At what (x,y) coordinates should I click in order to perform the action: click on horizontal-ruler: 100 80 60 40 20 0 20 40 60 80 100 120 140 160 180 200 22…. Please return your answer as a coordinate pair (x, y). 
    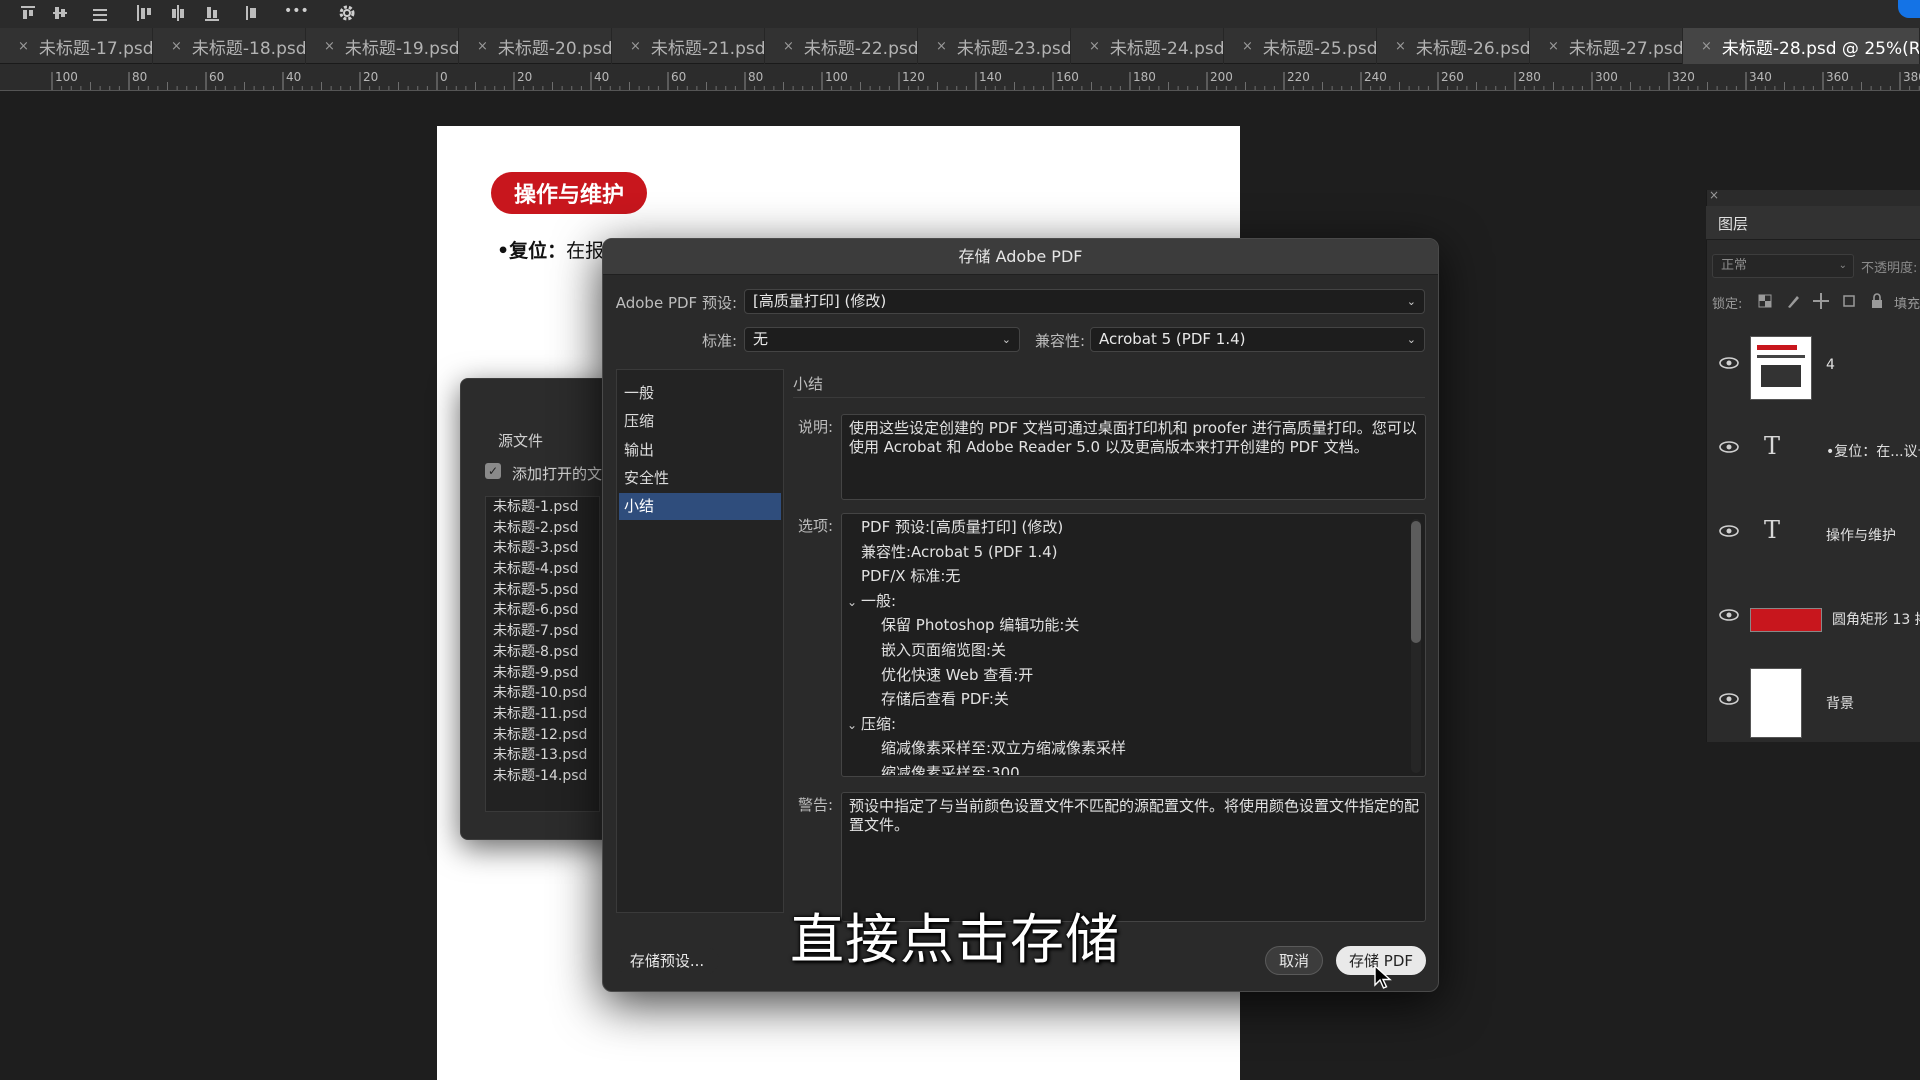
    Looking at the image, I should click on (960, 77).